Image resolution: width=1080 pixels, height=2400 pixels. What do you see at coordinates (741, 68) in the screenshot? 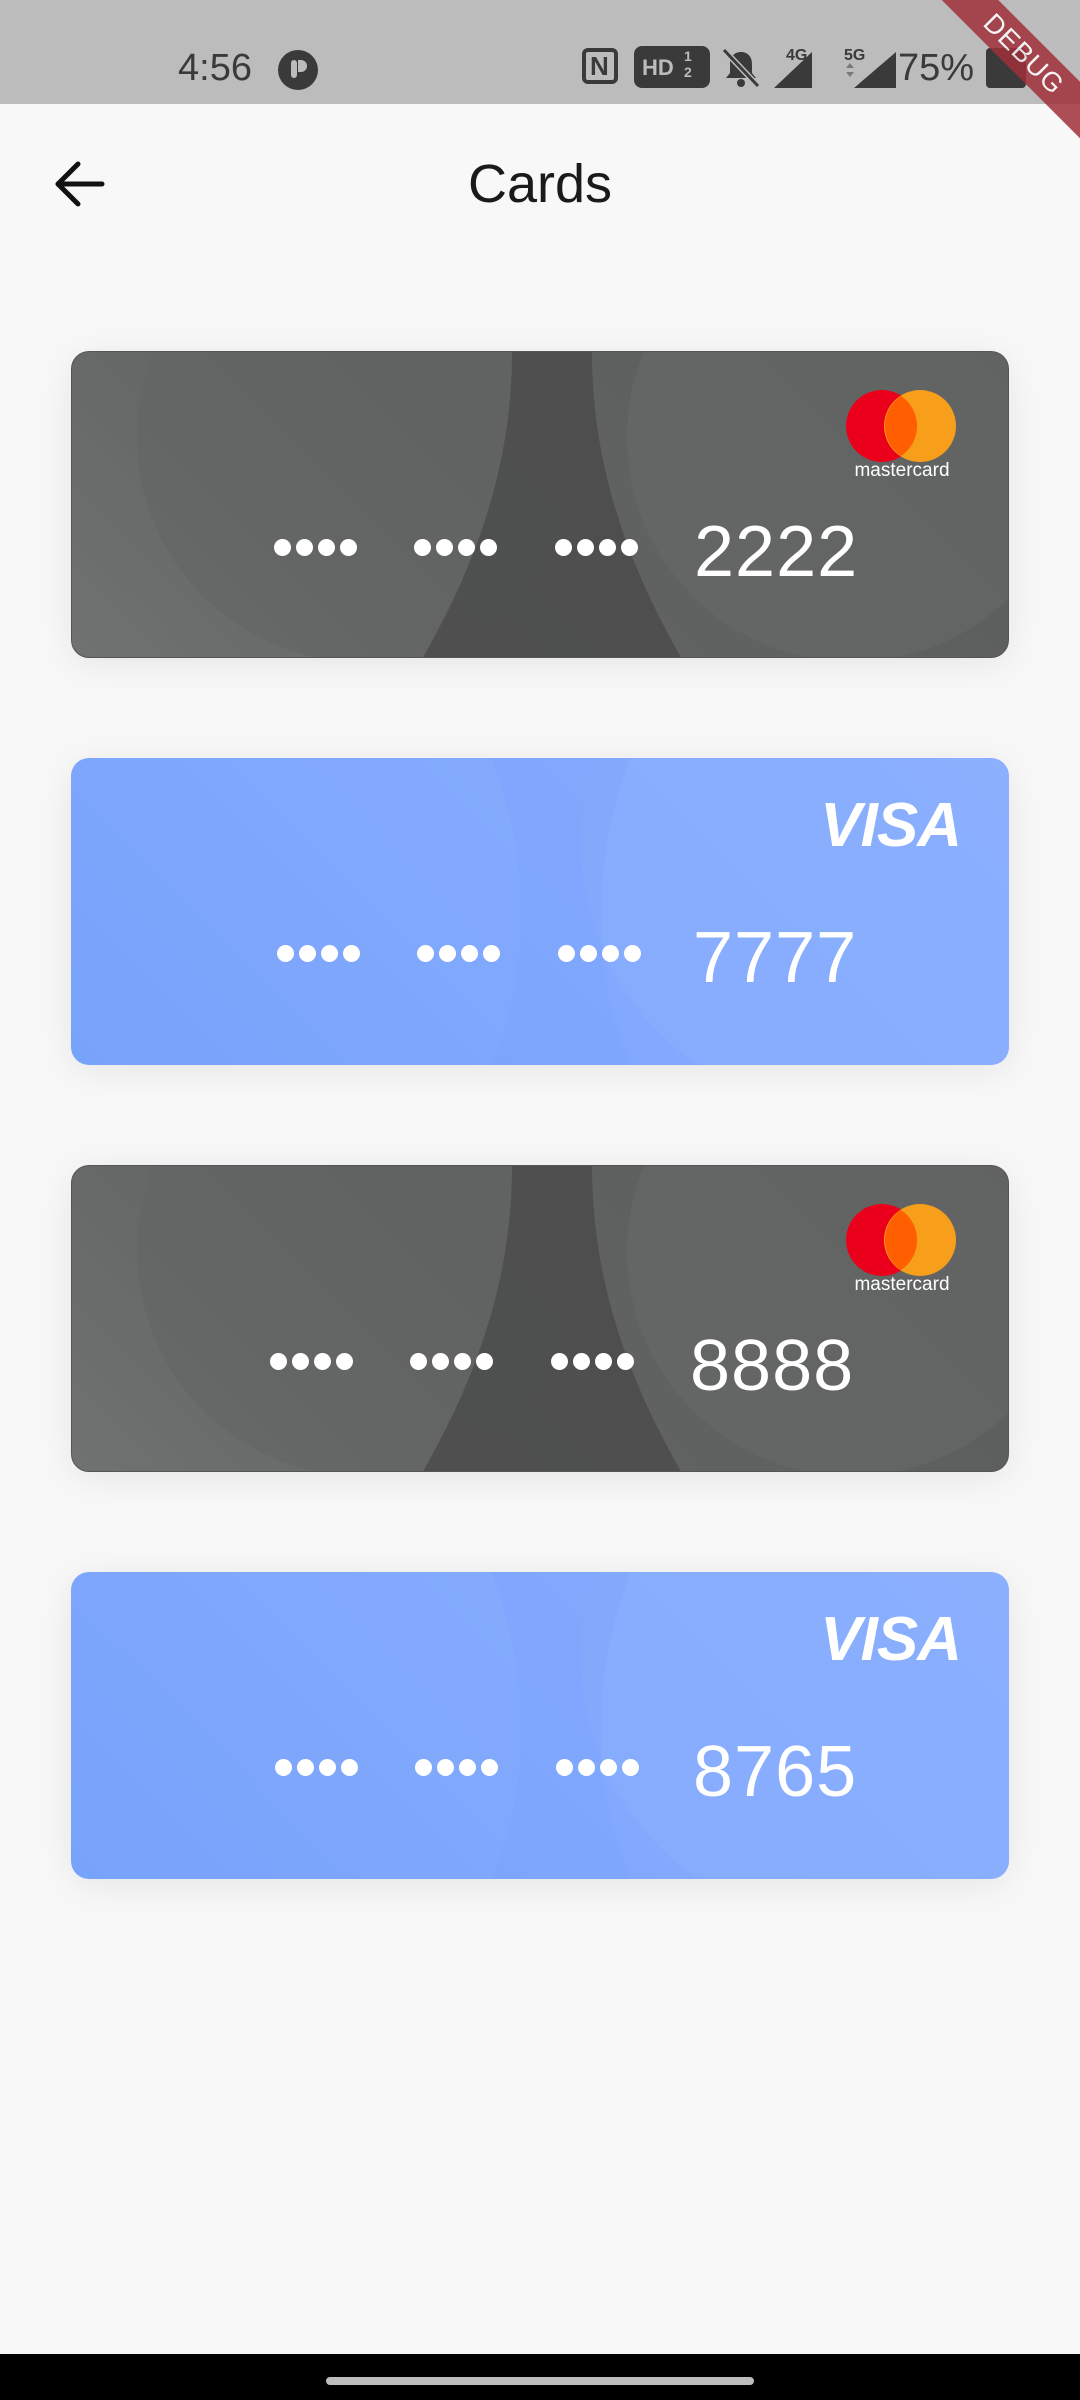
I see `bell-muted-icon` at bounding box center [741, 68].